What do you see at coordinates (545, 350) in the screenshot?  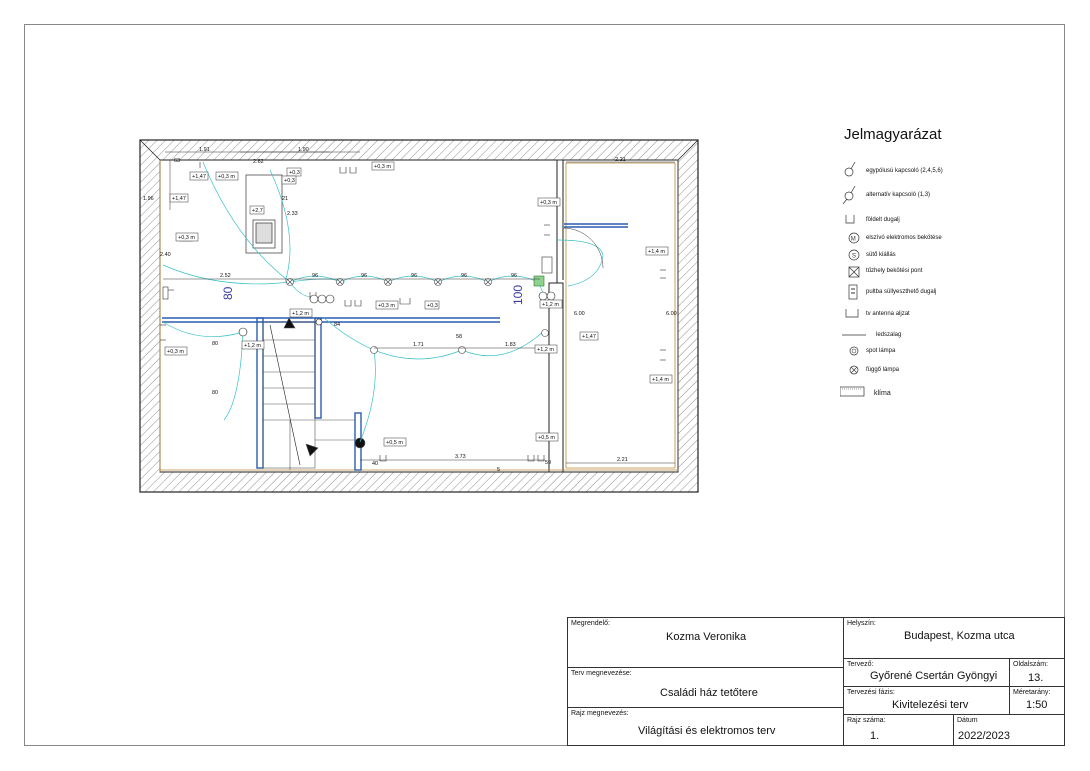 I see `height-15: +1,2 m` at bounding box center [545, 350].